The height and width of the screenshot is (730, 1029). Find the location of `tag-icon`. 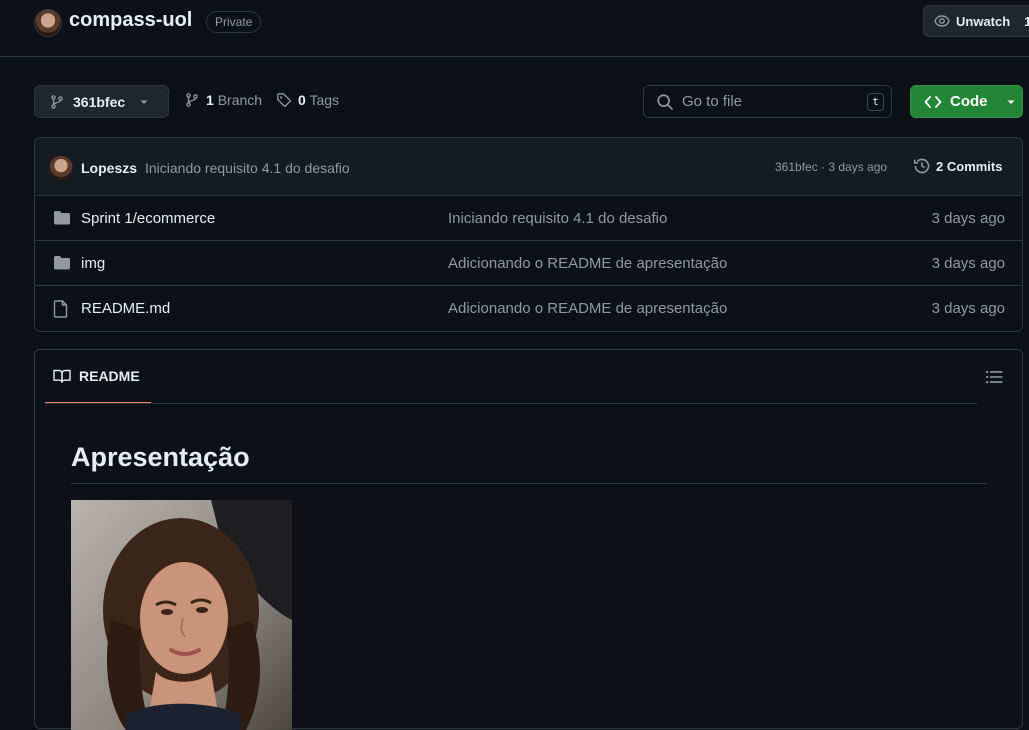

tag-icon is located at coordinates (284, 100).